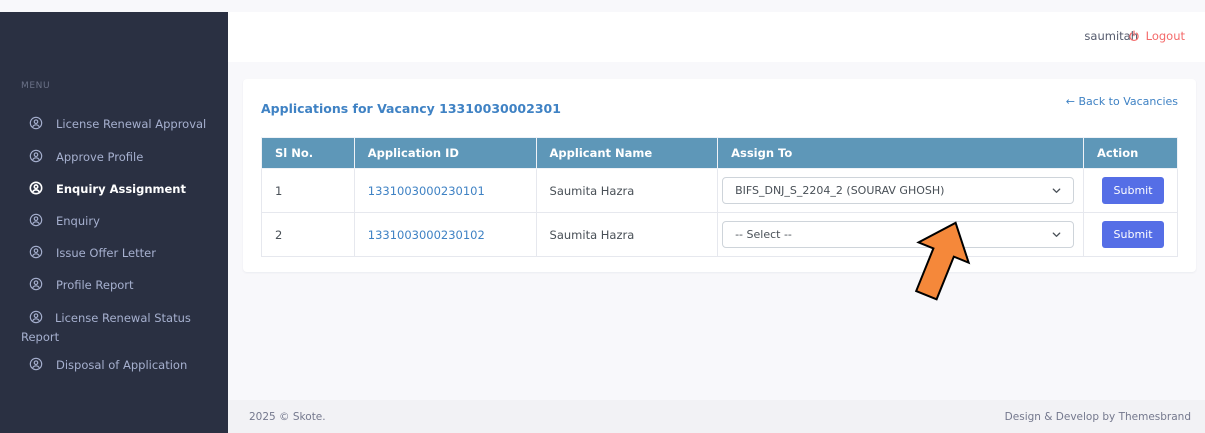  What do you see at coordinates (1133, 36) in the screenshot?
I see `power-icon` at bounding box center [1133, 36].